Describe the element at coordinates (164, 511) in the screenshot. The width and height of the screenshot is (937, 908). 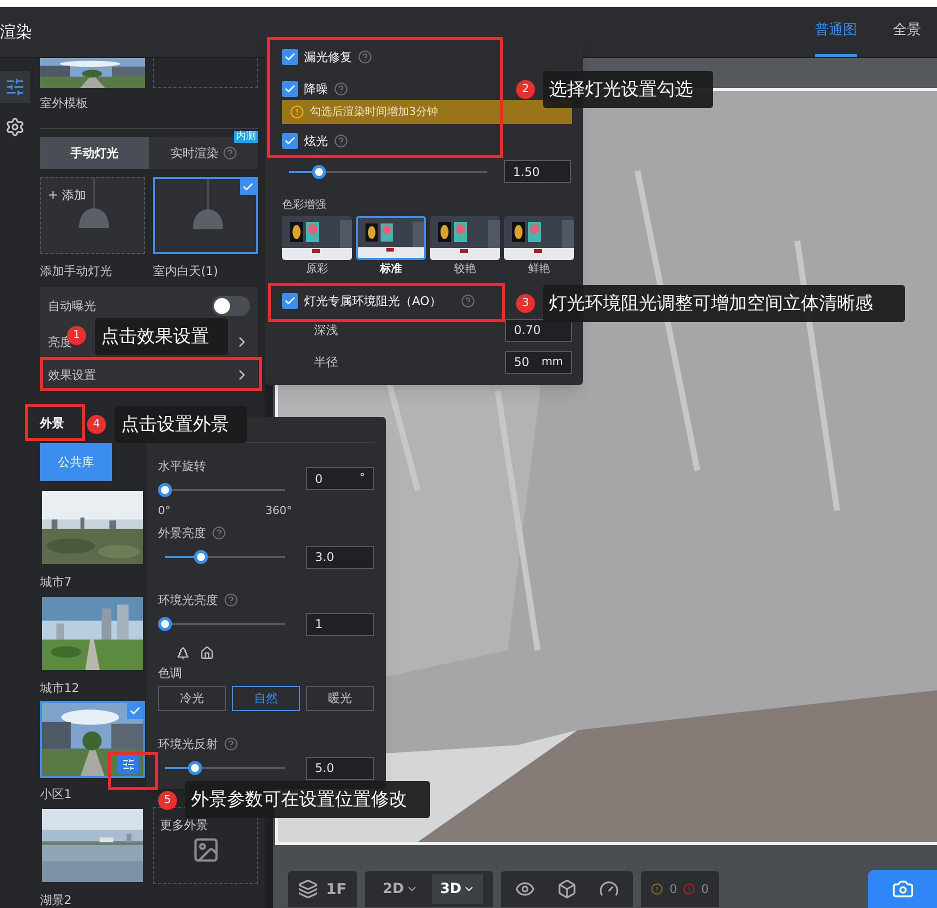
I see `min-label: 0°` at that location.